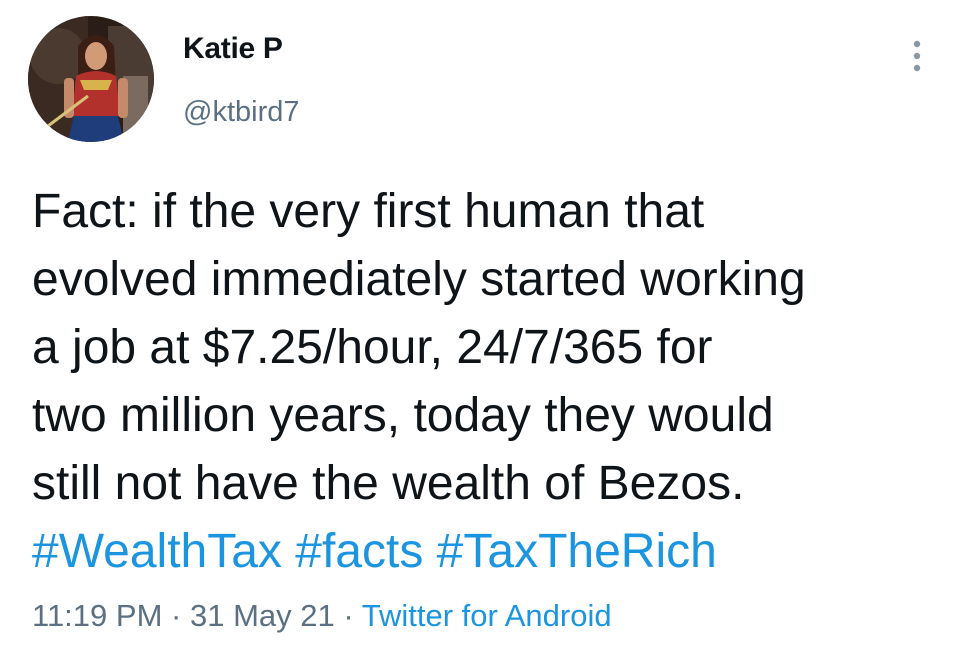 The image size is (969, 654). What do you see at coordinates (372, 347) in the screenshot?
I see `tweet-text-line: a job at $7.25/hour, 24/7/365 for` at bounding box center [372, 347].